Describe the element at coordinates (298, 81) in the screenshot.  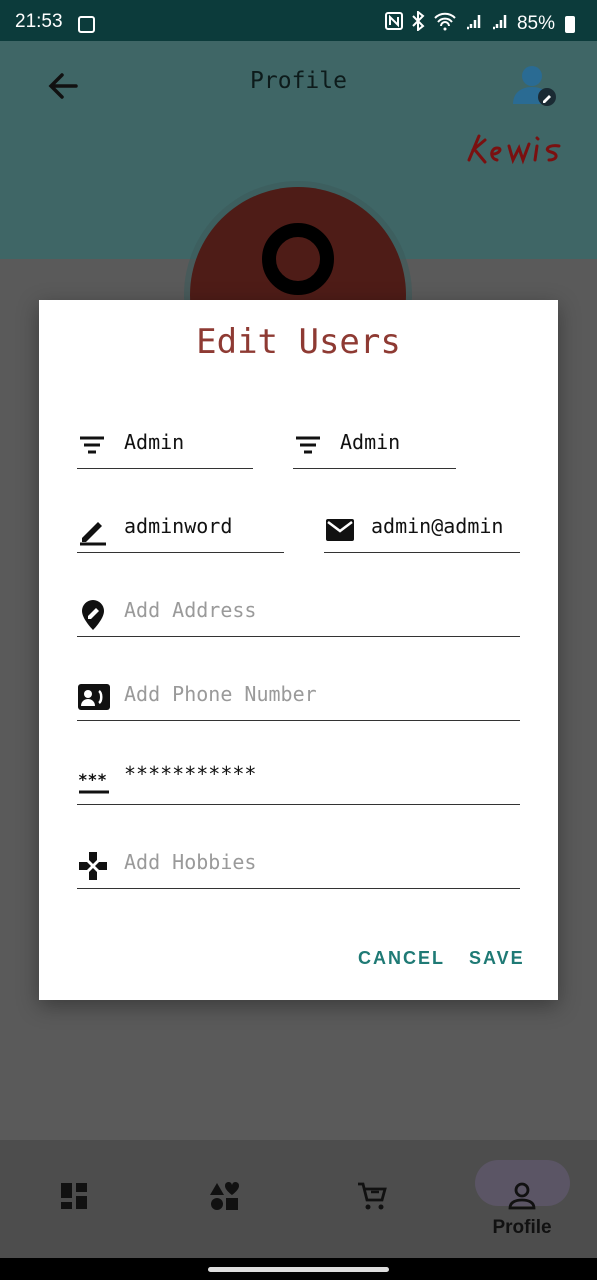
I see `page-title: Profile` at that location.